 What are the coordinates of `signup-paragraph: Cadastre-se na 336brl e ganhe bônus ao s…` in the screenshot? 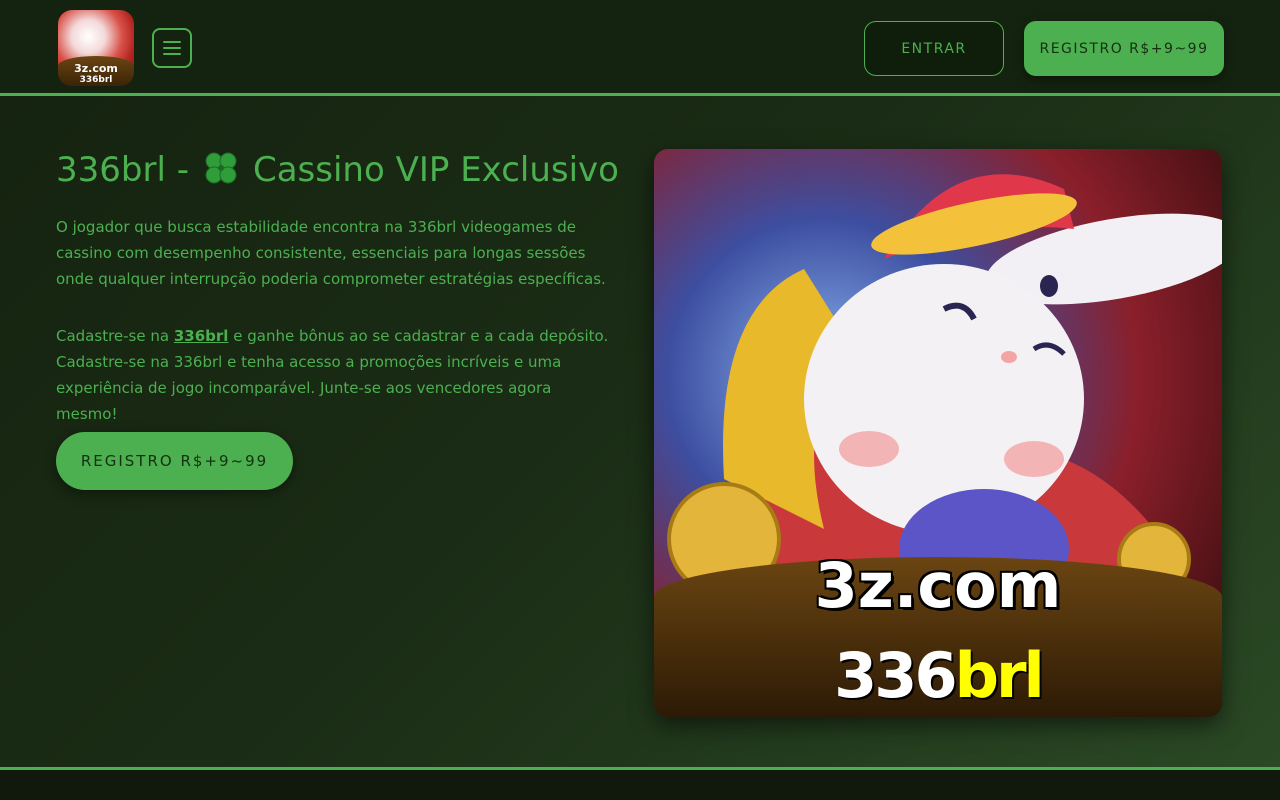 It's located at (336, 375).